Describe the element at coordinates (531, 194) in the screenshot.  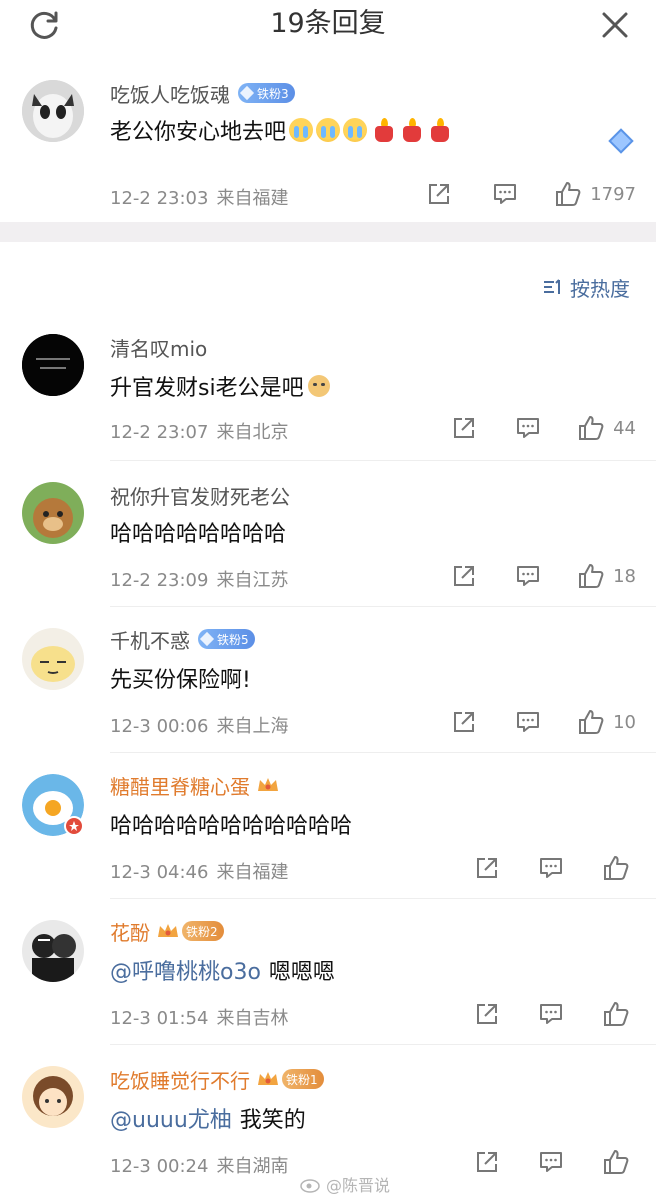
I see `comment-actions: 1797` at that location.